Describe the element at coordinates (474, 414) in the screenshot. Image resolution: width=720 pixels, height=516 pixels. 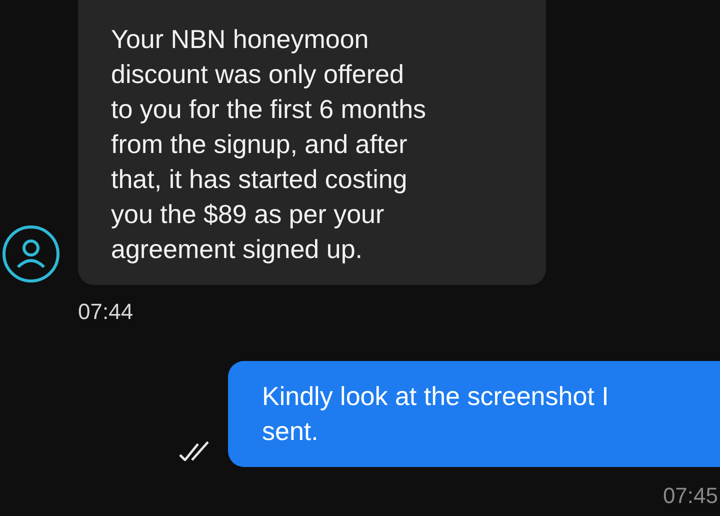
I see `message-bubble: Kindly look at the screenshot I sent.` at that location.